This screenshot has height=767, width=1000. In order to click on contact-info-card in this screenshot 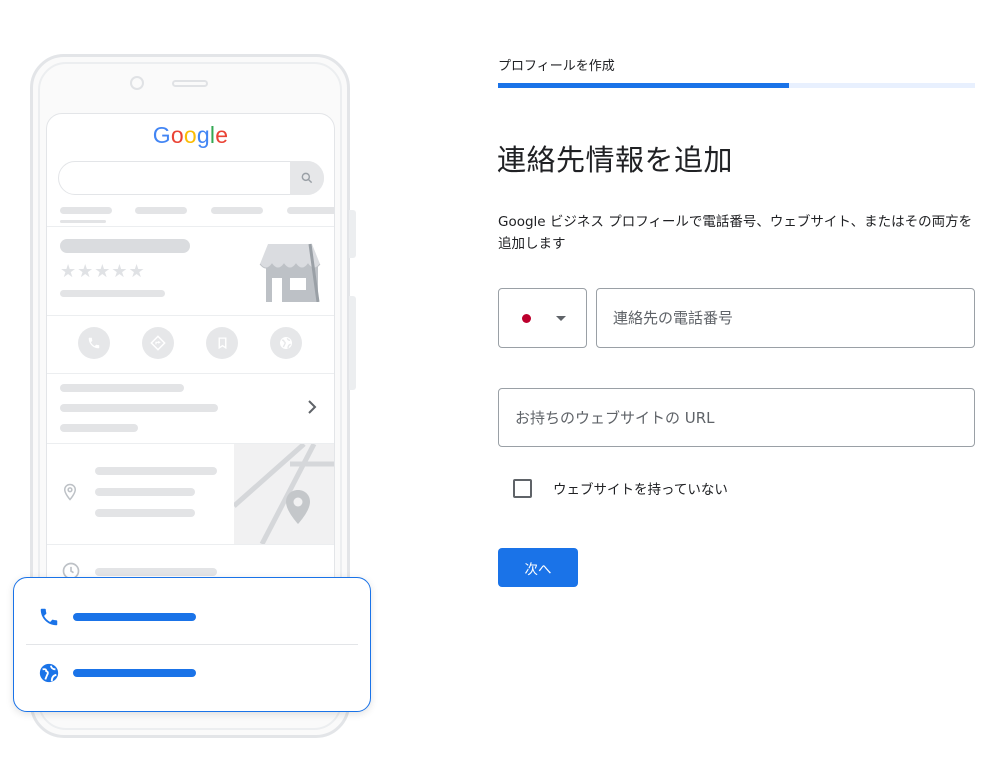, I will do `click(192, 644)`.